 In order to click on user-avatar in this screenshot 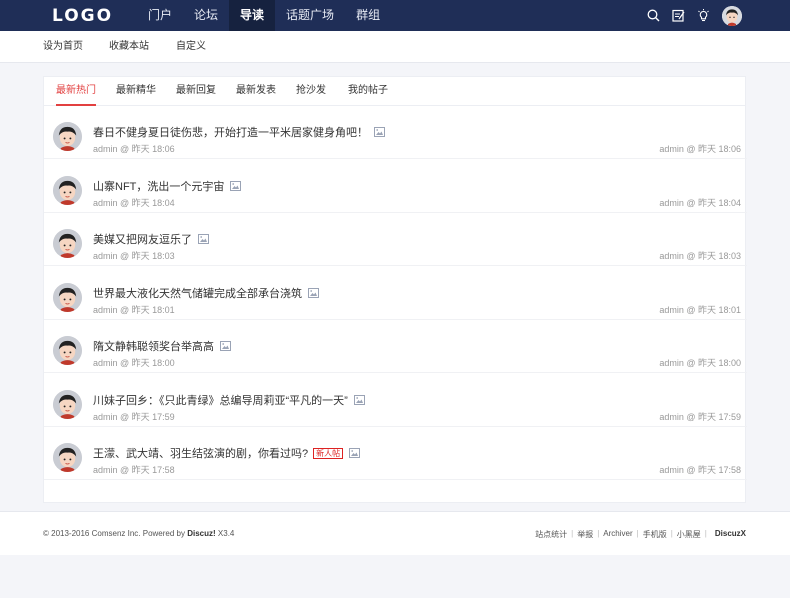, I will do `click(732, 15)`.